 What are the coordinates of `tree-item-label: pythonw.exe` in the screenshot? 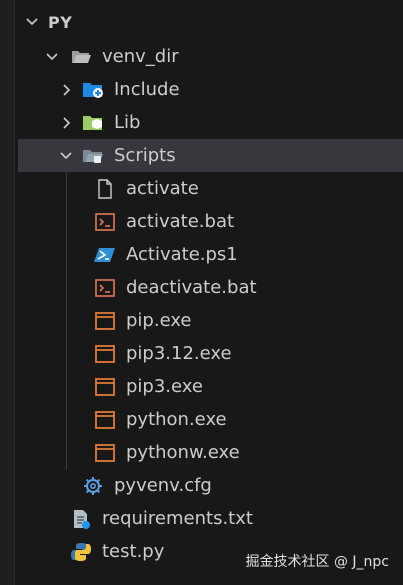 It's located at (183, 452).